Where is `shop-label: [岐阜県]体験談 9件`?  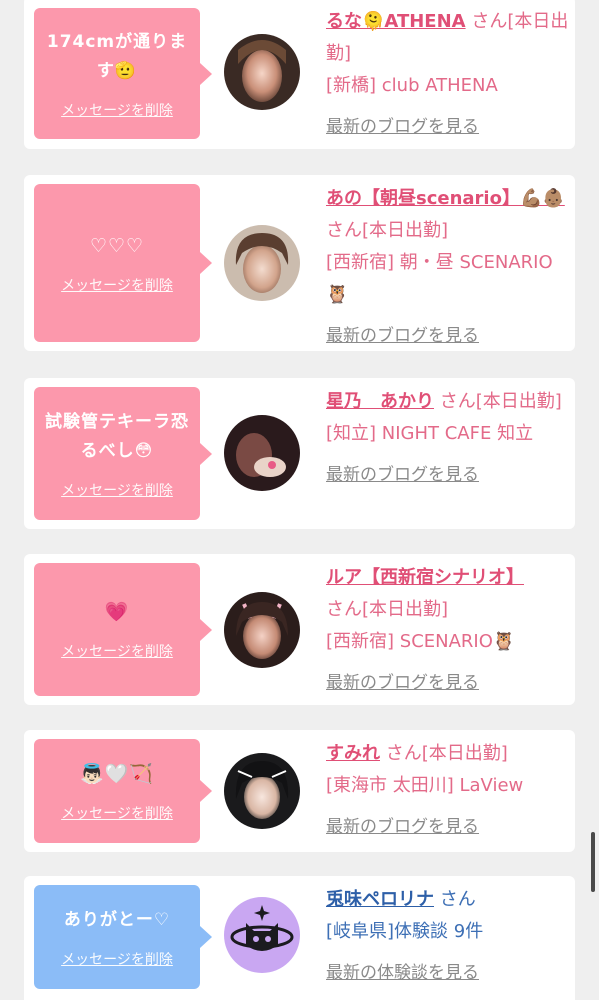
shop-label: [岐阜県]体験談 9件 is located at coordinates (405, 931).